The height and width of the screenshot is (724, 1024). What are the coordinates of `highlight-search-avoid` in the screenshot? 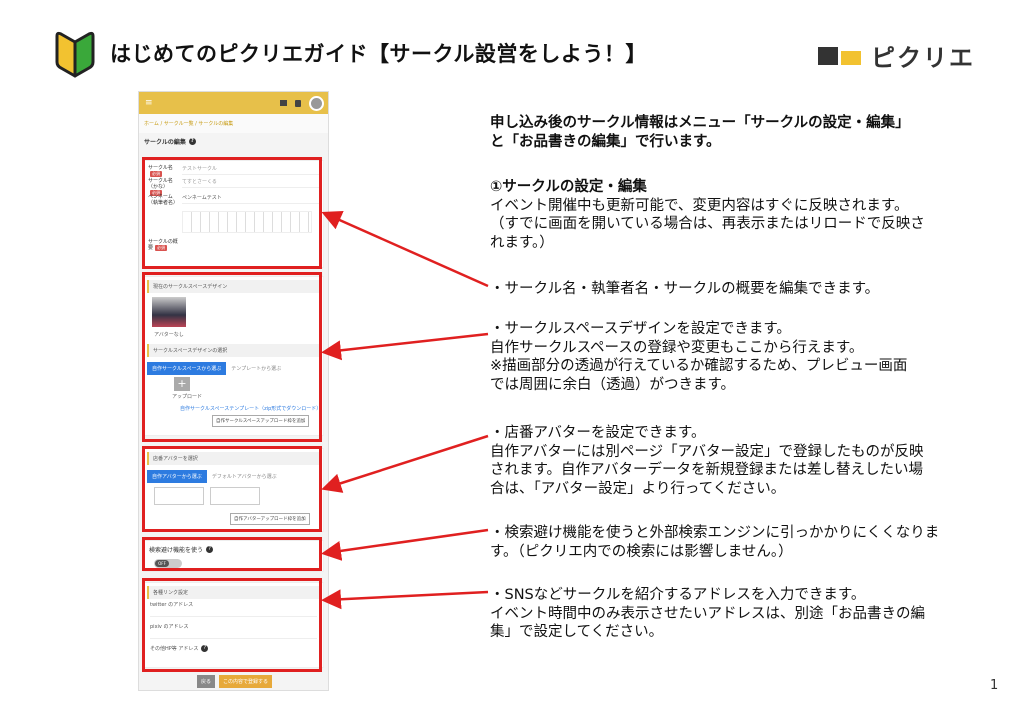 It's located at (232, 554).